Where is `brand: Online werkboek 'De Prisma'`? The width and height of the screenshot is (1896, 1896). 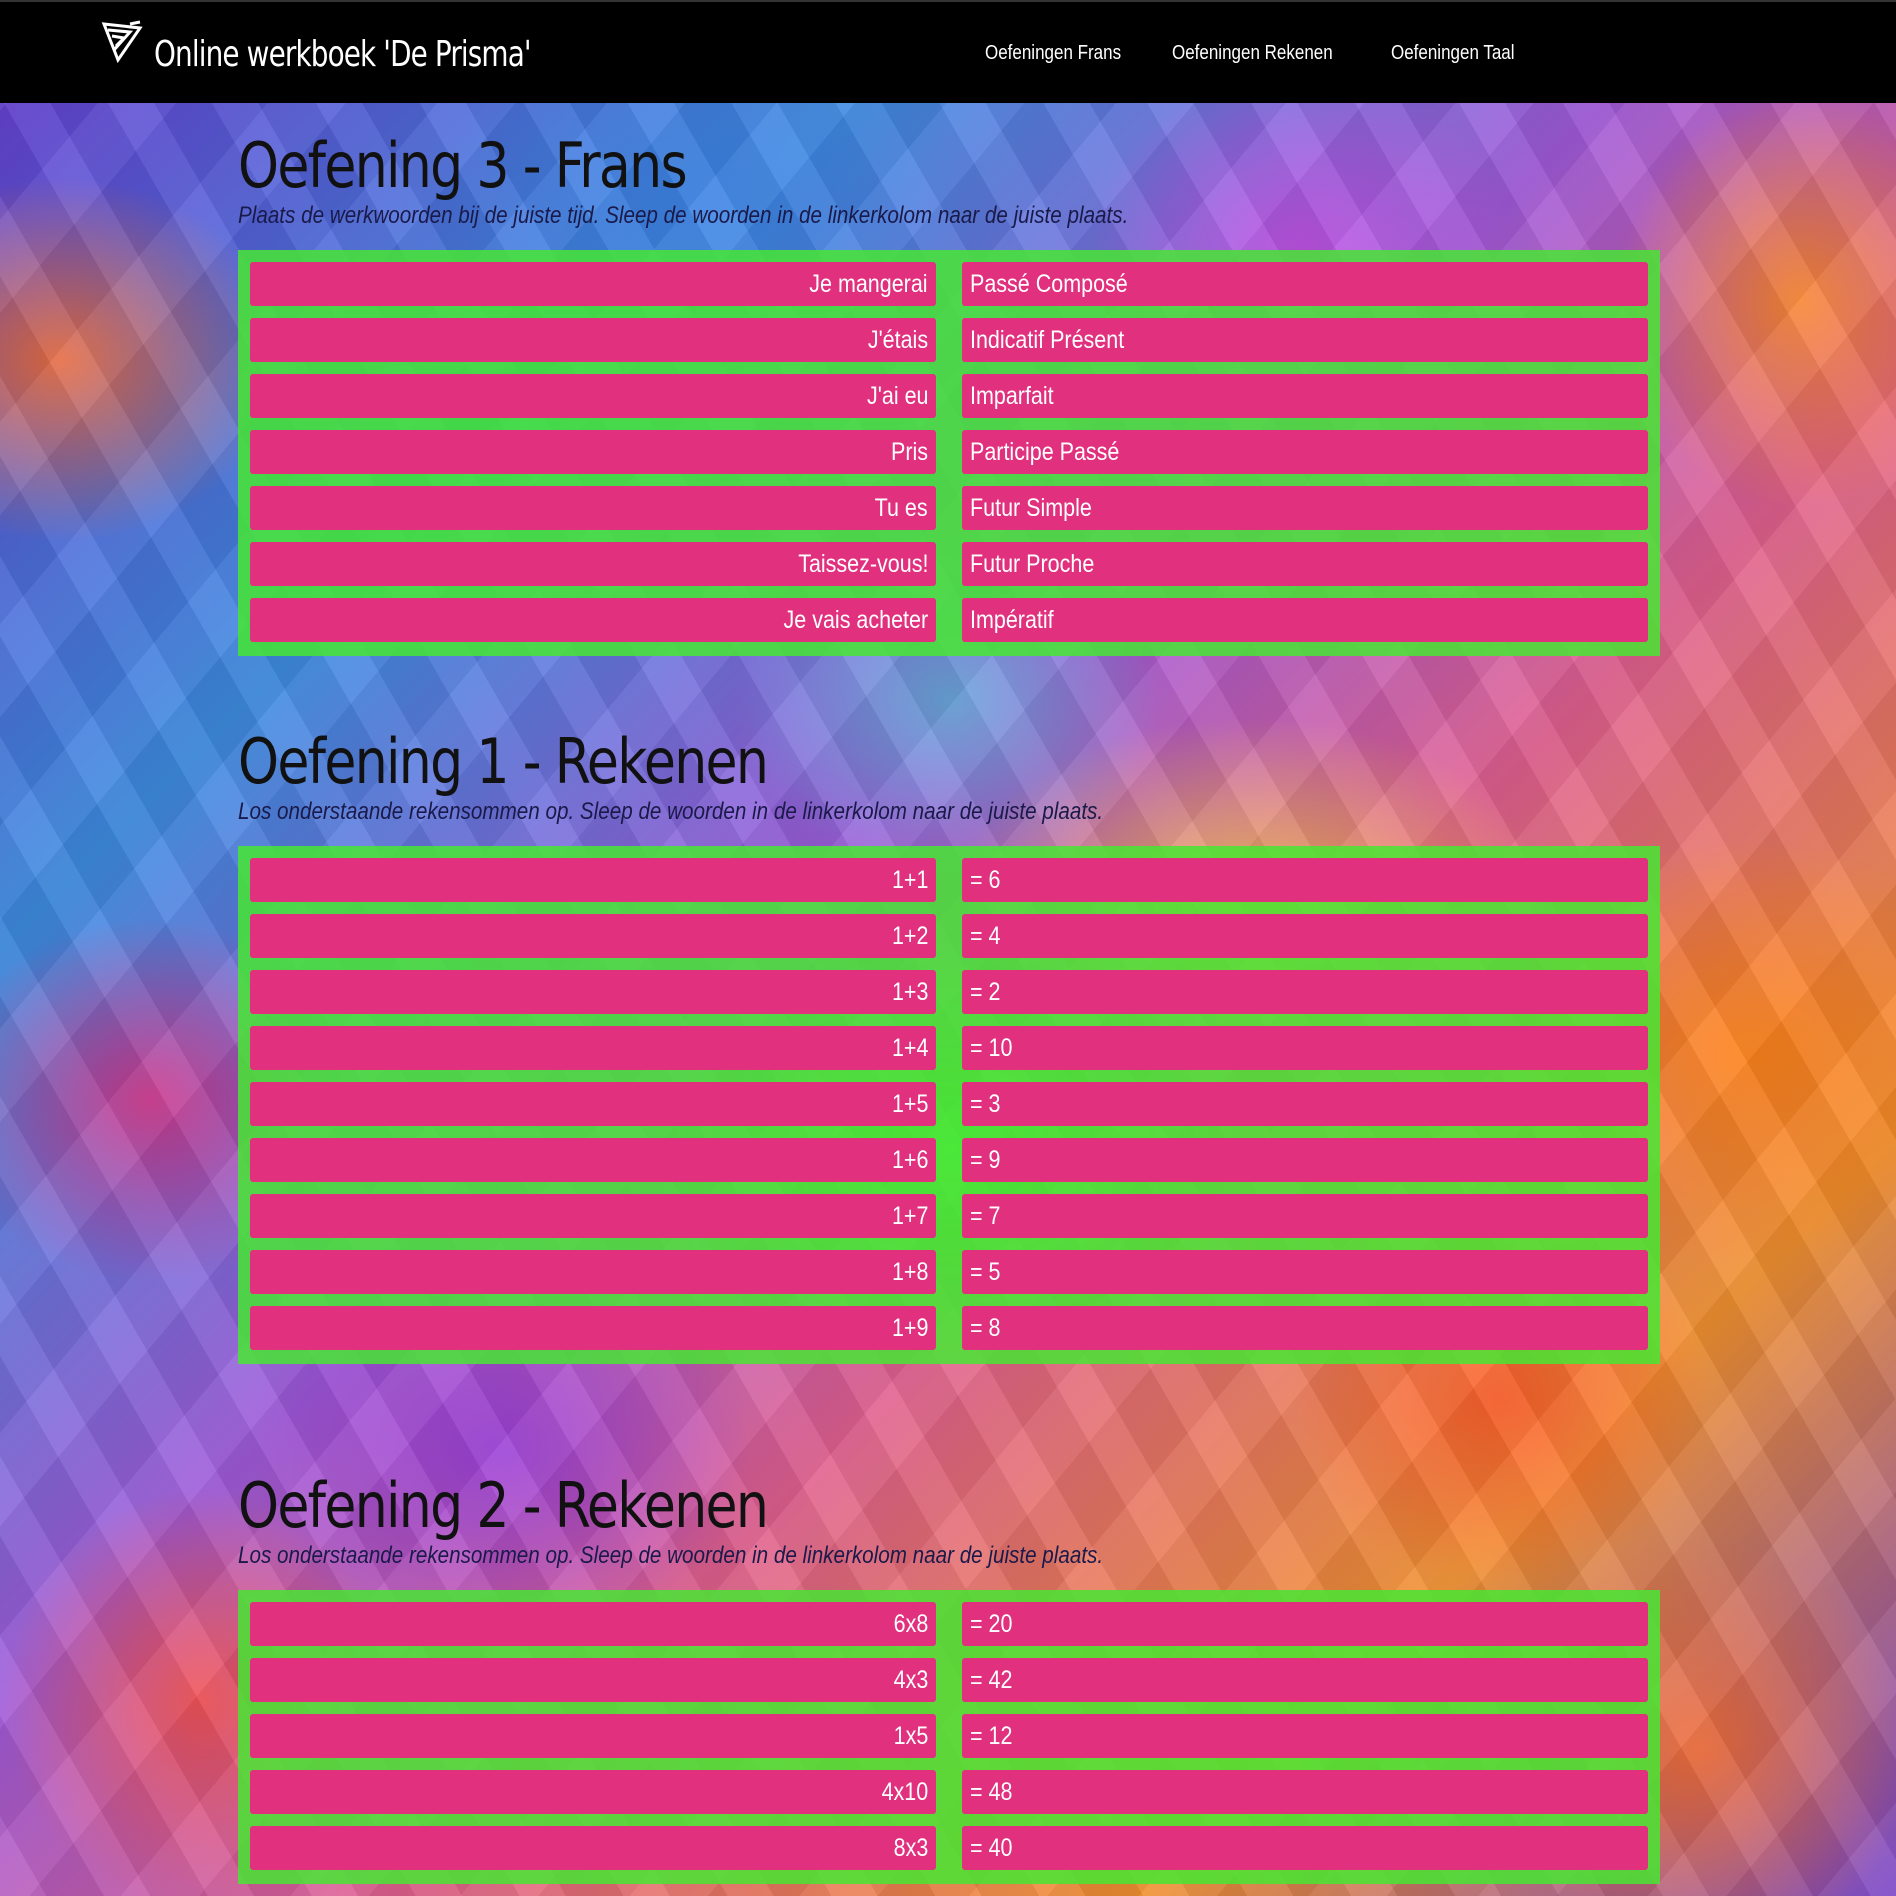 brand: Online werkboek 'De Prisma' is located at coordinates (346, 47).